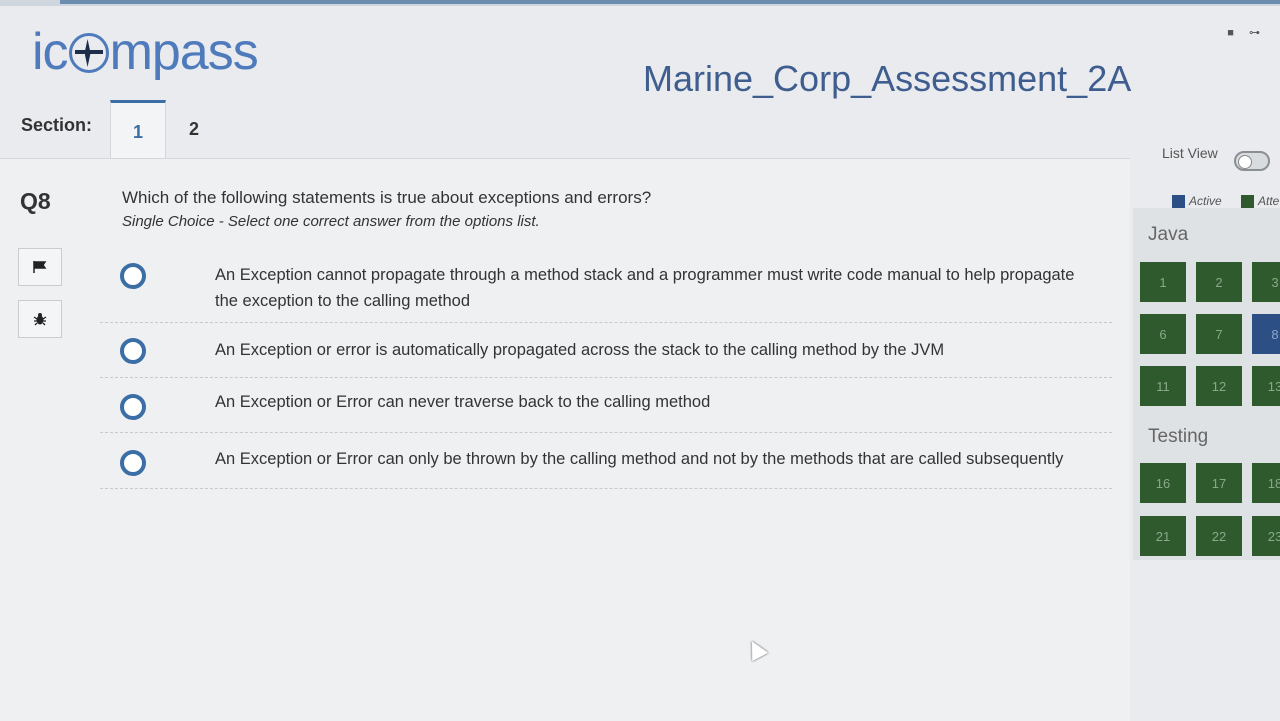 This screenshot has width=1280, height=721. I want to click on question-box: 17, so click(1219, 483).